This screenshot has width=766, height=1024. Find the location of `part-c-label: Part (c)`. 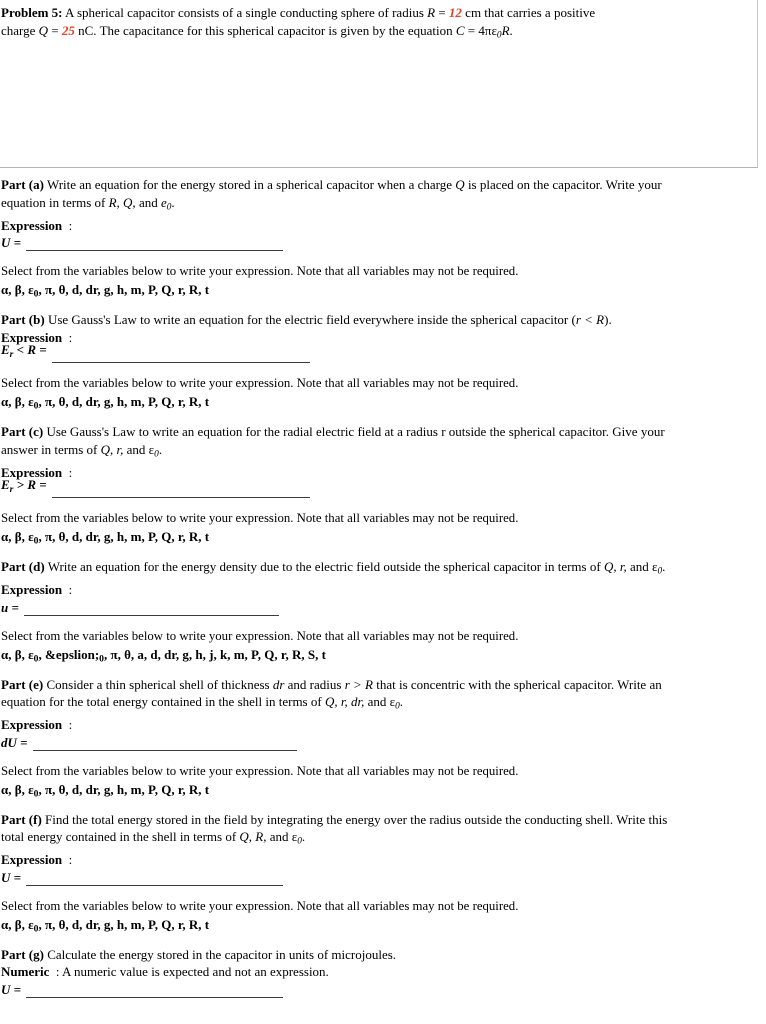

part-c-label: Part (c) is located at coordinates (22, 431).